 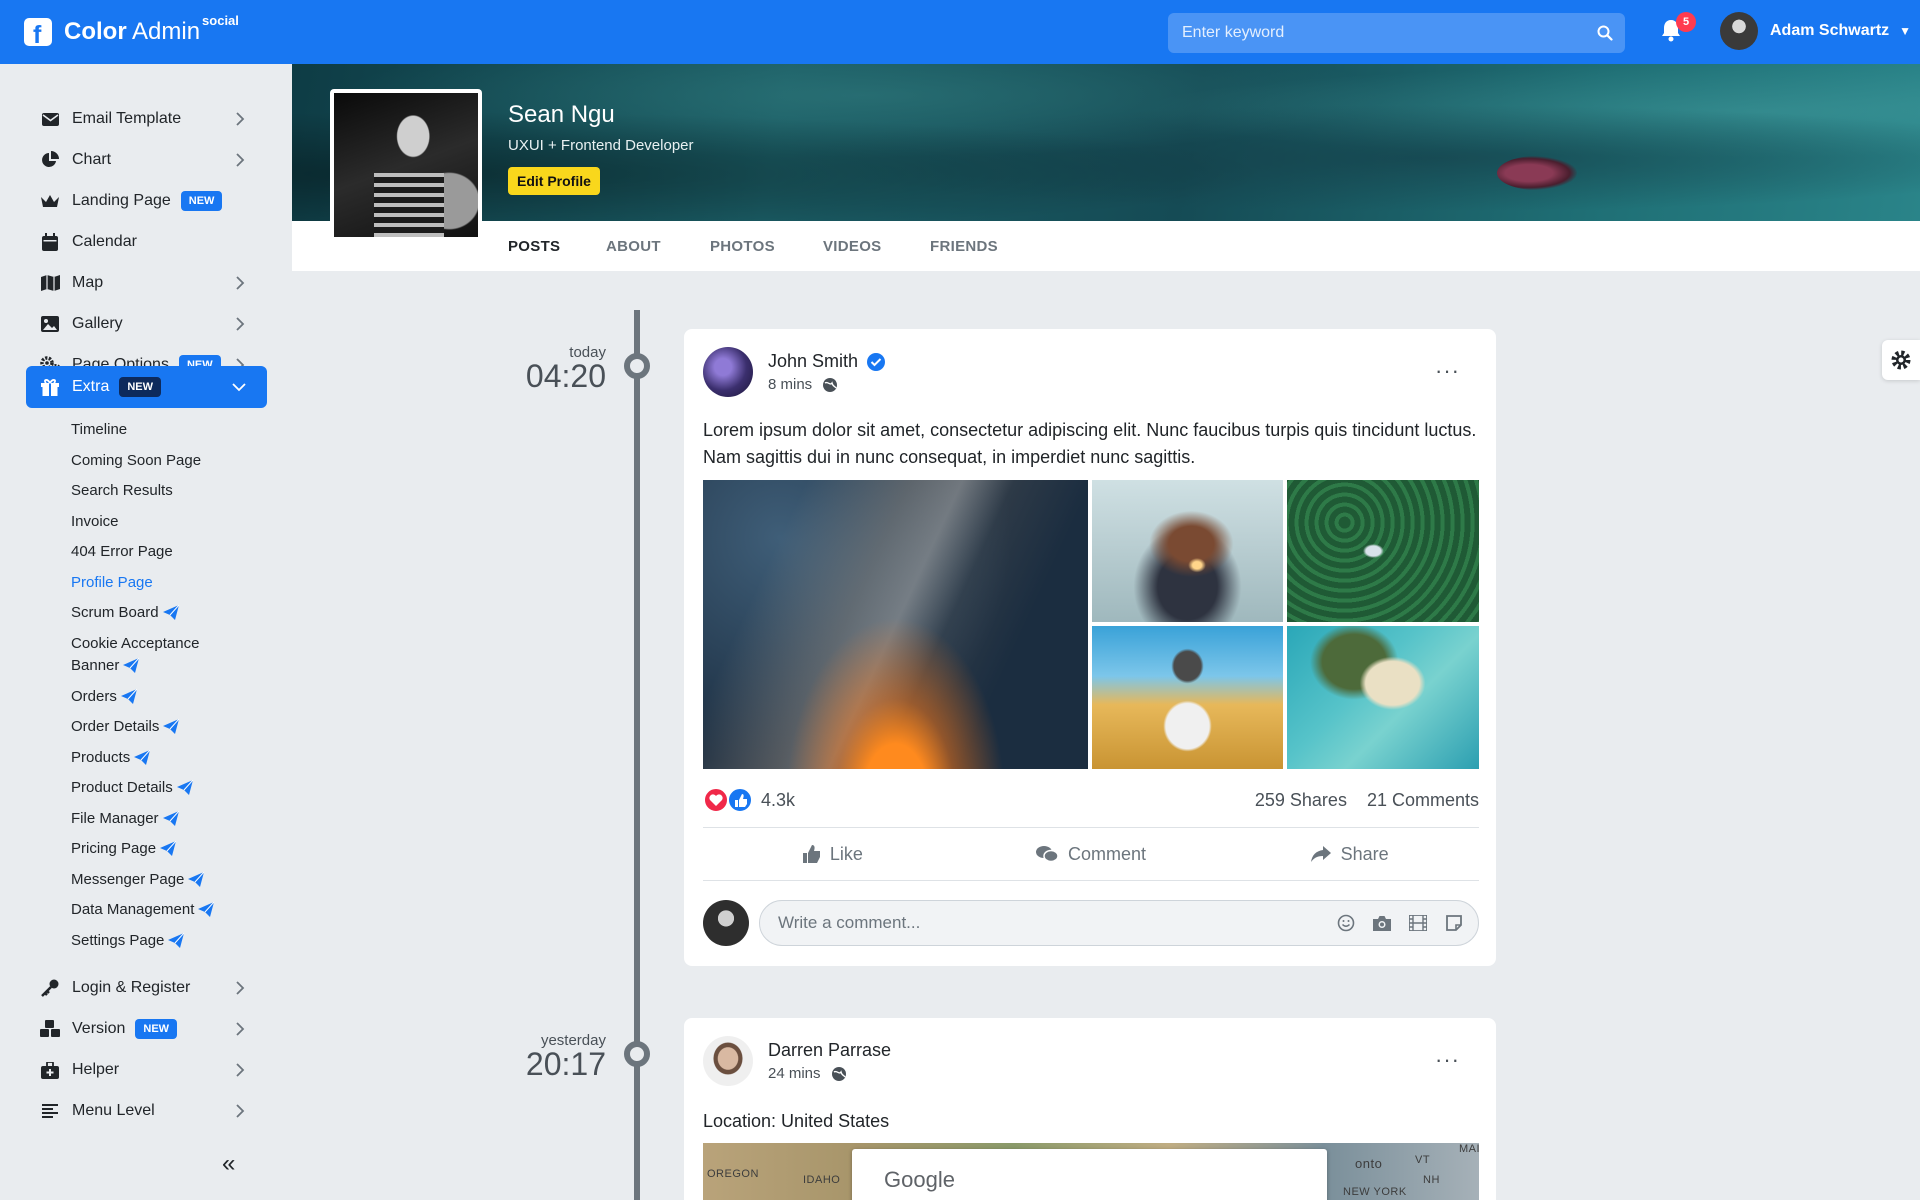 I want to click on emoji-icon, so click(x=1346, y=923).